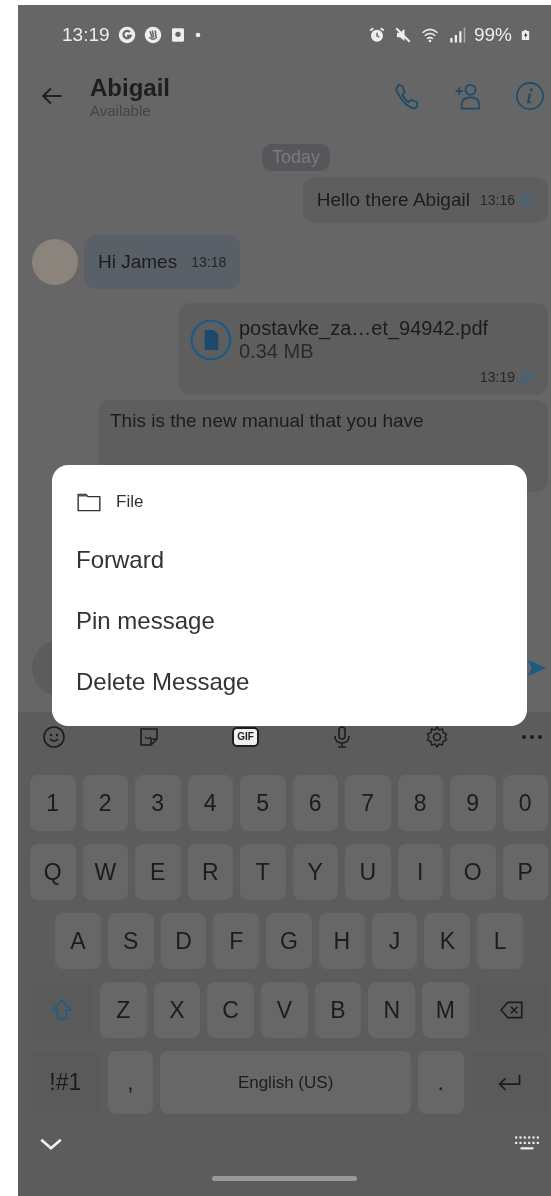 Image resolution: width=551 pixels, height=1196 pixels. Describe the element at coordinates (55, 262) in the screenshot. I see `avatar-circle` at that location.